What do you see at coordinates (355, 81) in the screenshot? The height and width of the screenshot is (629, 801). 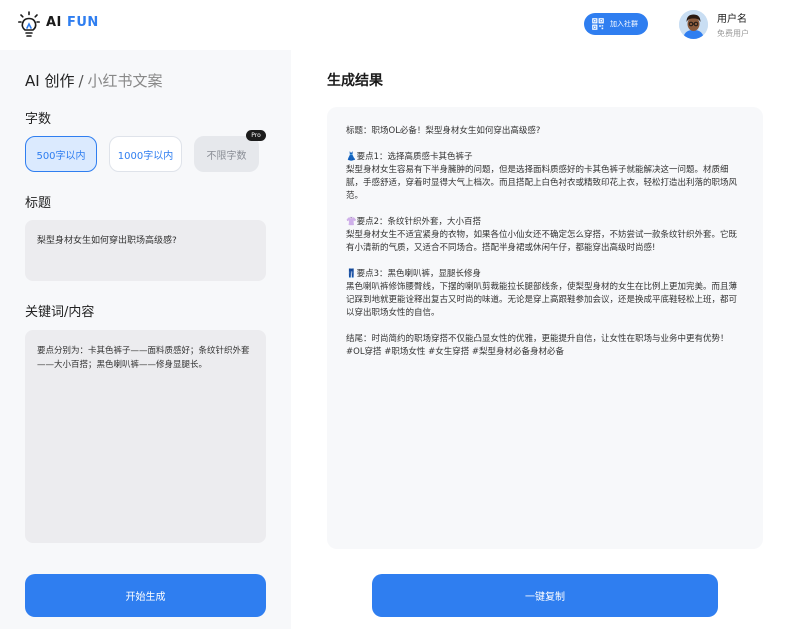 I see `result-heading: 生成结果` at bounding box center [355, 81].